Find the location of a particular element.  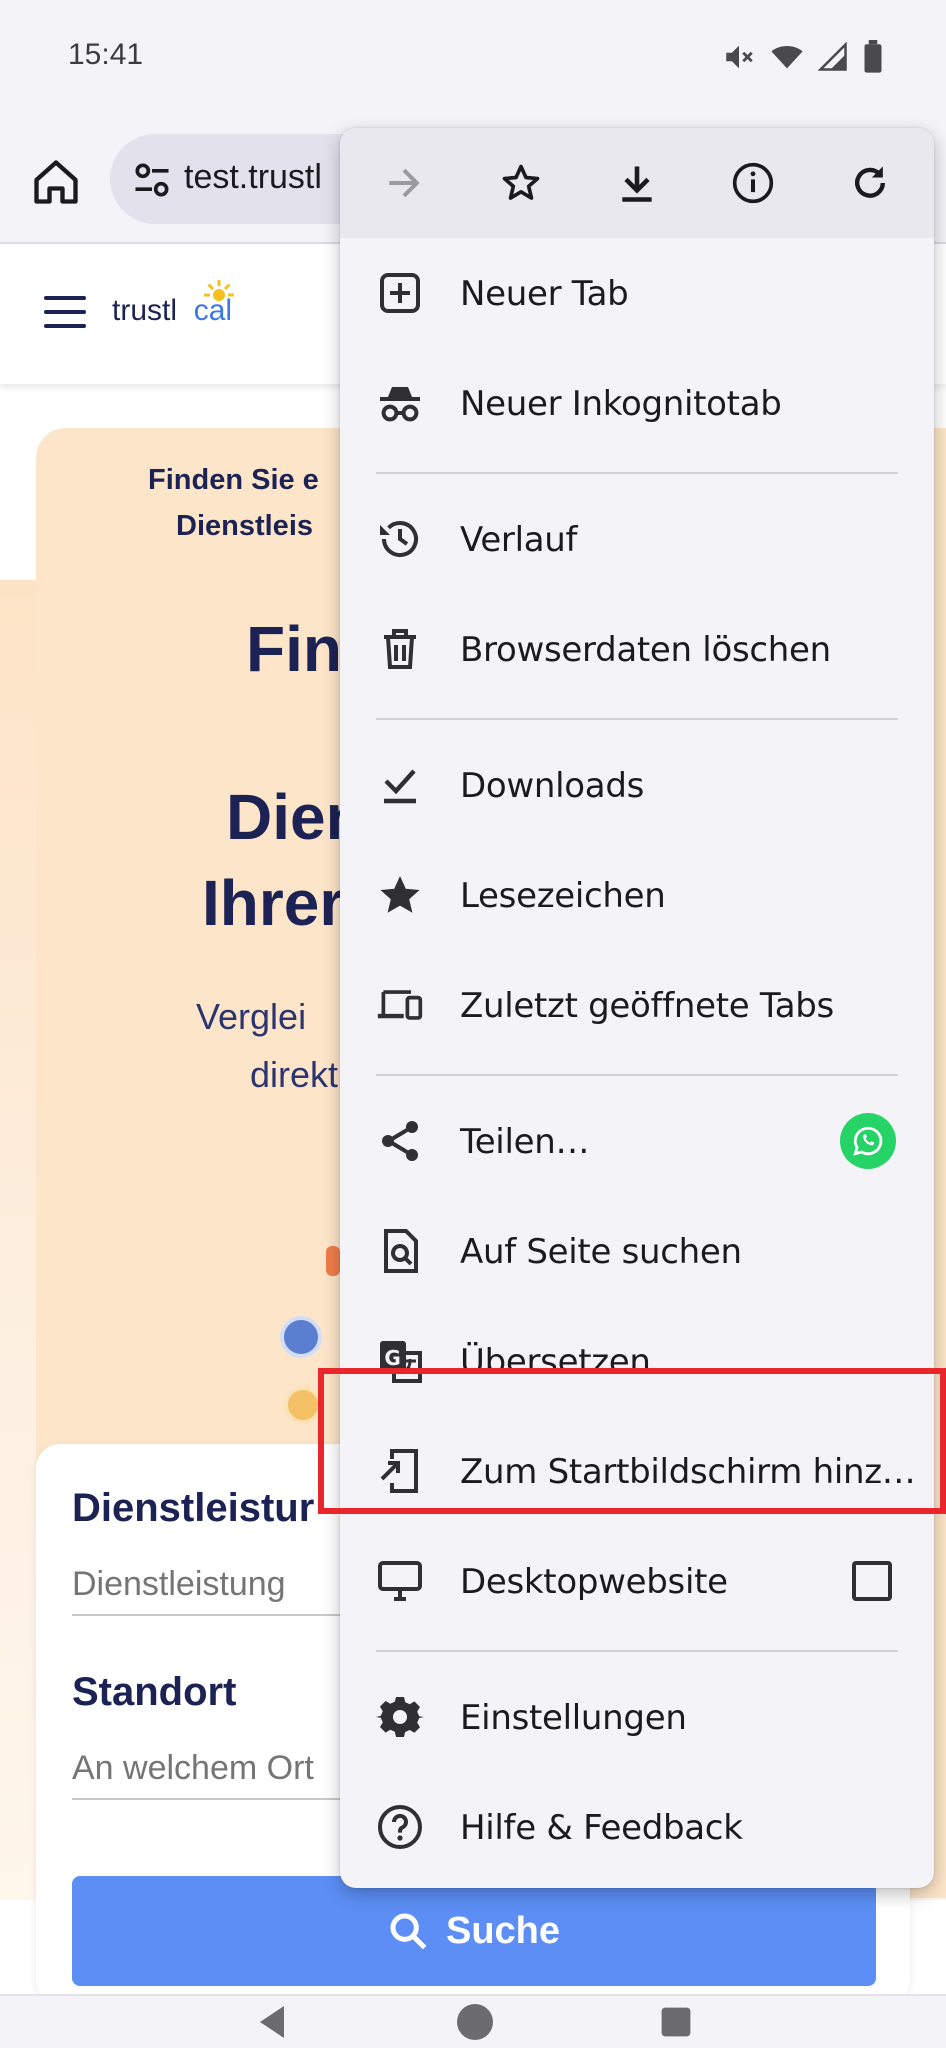

system-nav-bar is located at coordinates (473, 2021).